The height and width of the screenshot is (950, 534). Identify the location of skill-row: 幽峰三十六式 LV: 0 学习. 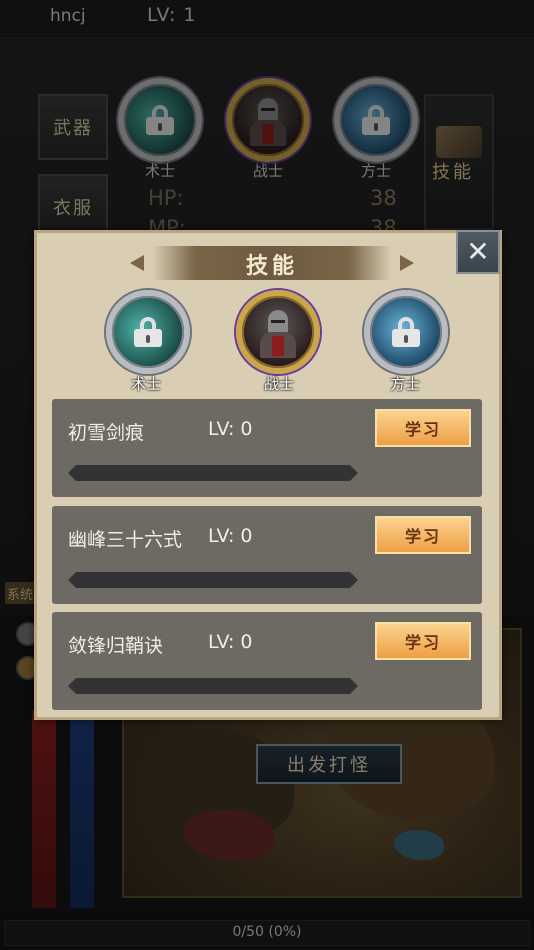
(267, 555).